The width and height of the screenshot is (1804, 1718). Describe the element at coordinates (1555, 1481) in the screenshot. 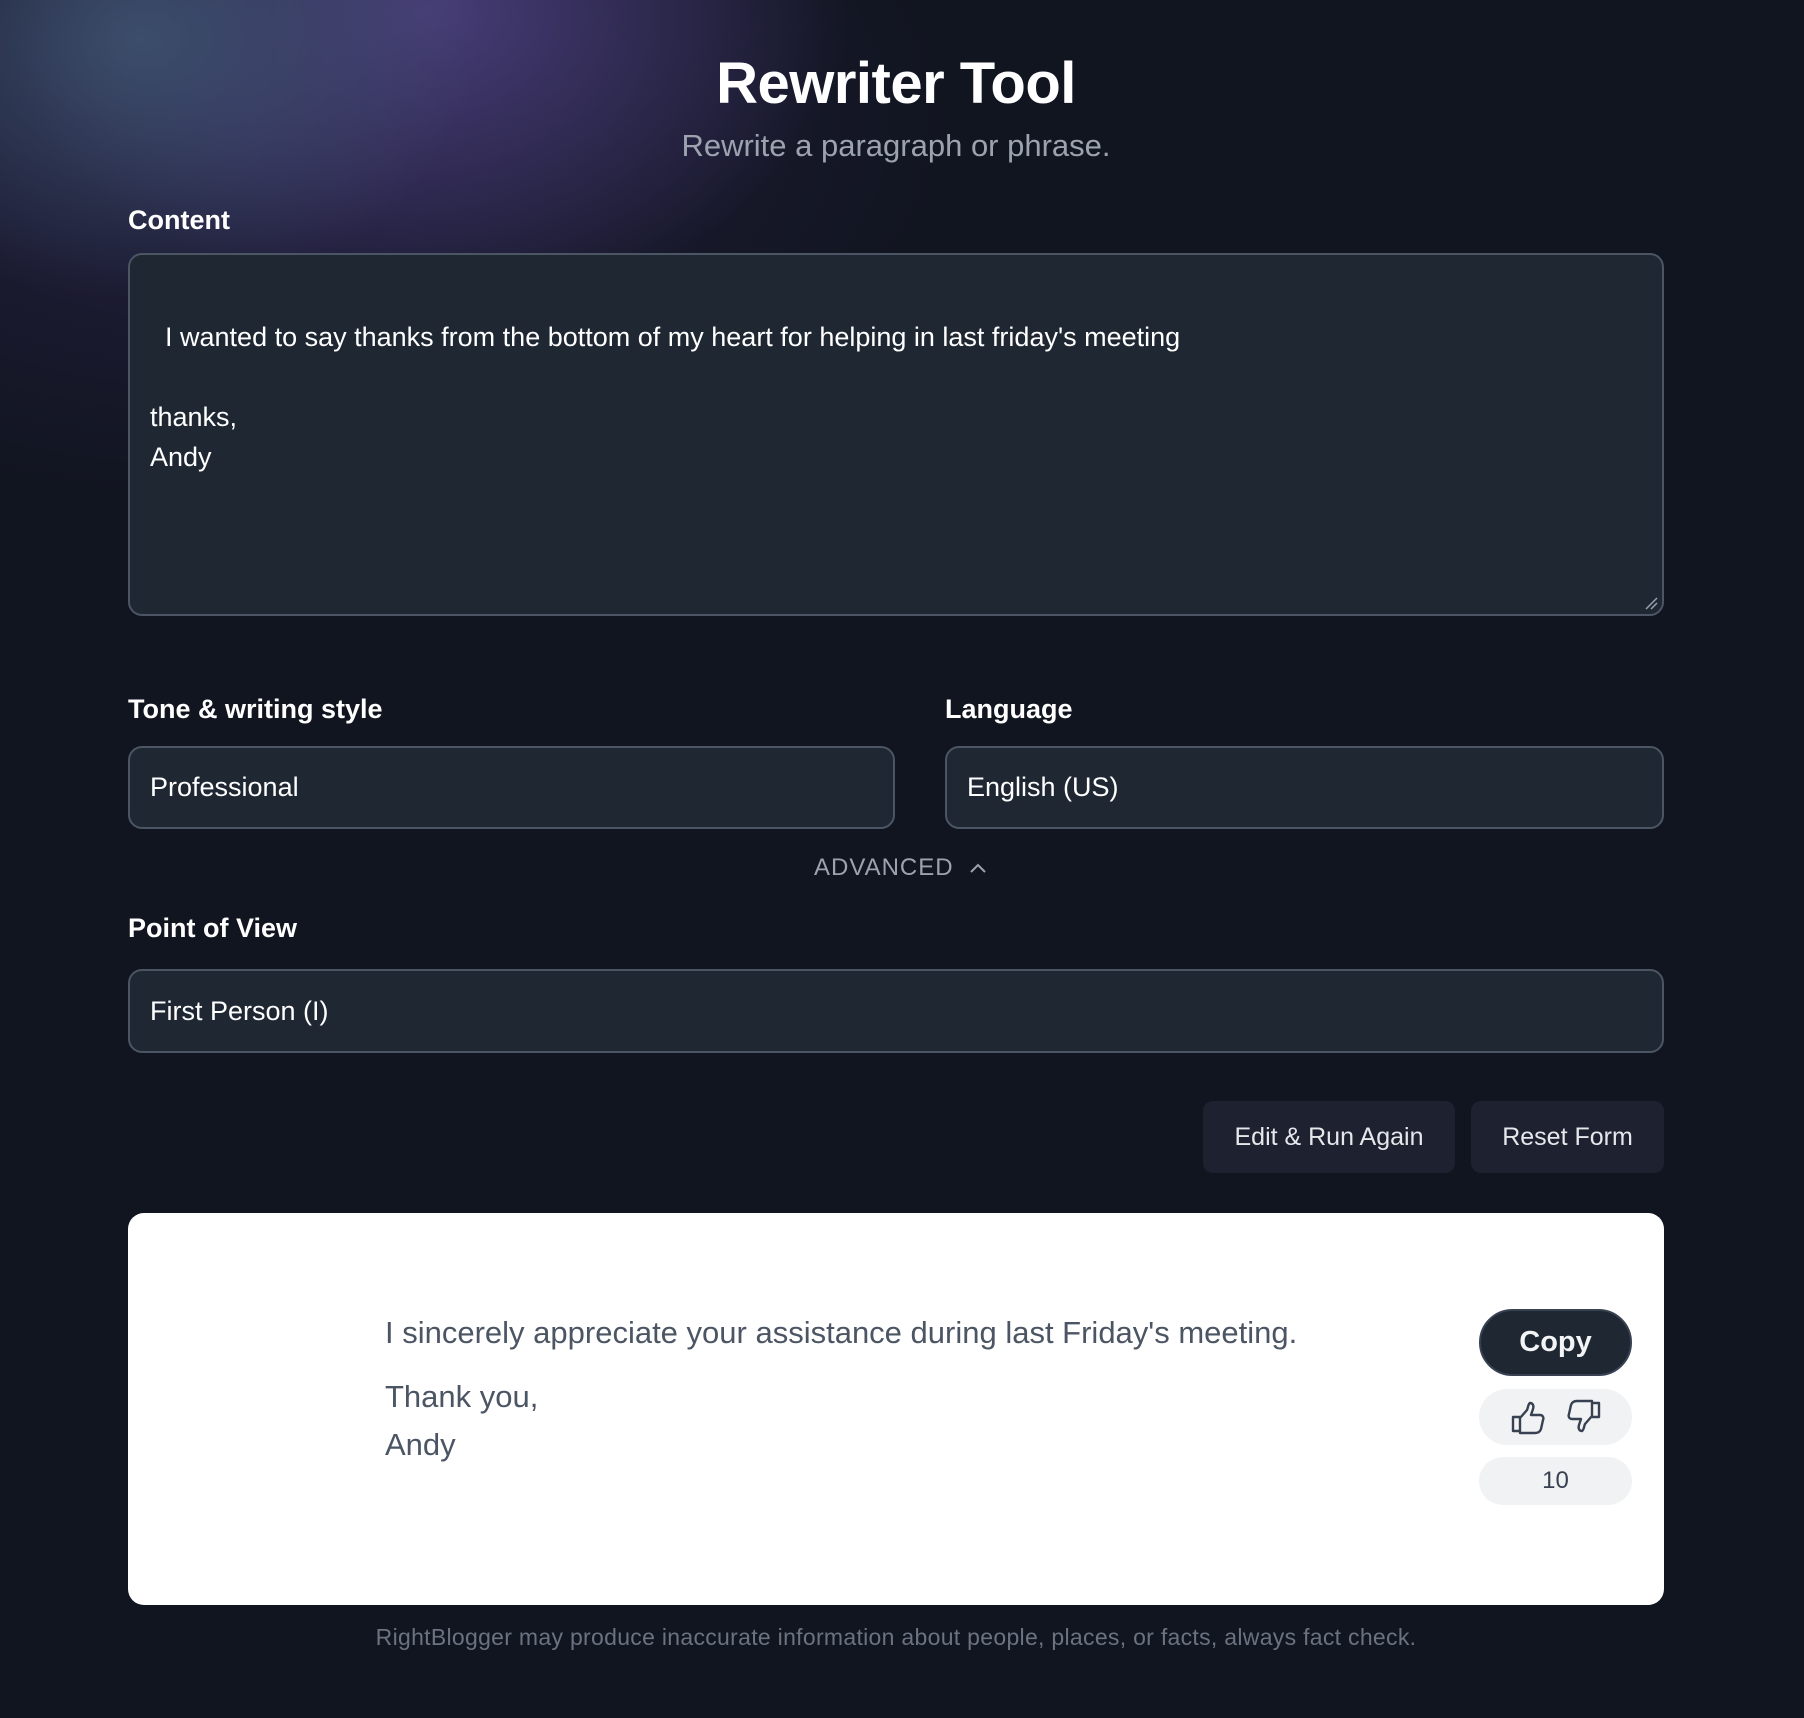

I see `usage-count-badge: 10` at that location.